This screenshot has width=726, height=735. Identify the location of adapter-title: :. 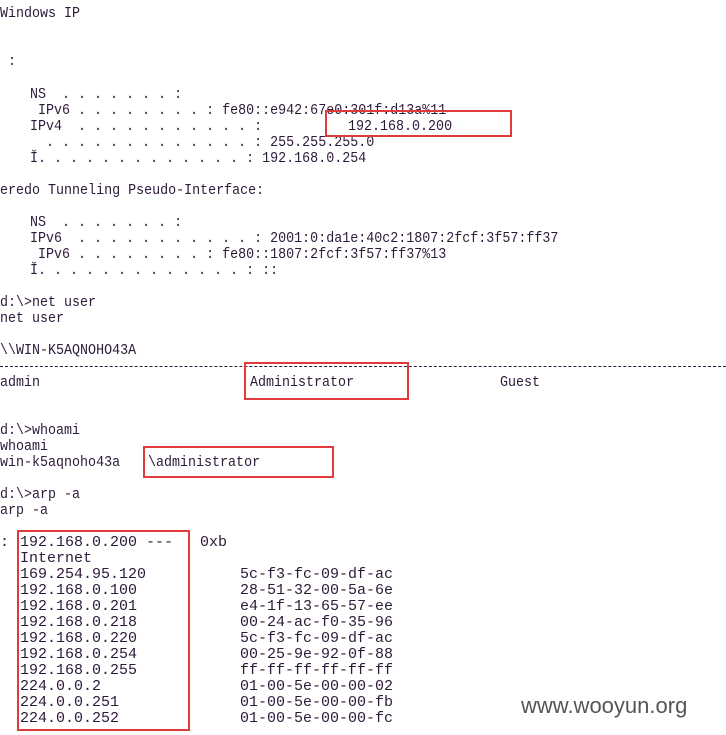
(12, 62).